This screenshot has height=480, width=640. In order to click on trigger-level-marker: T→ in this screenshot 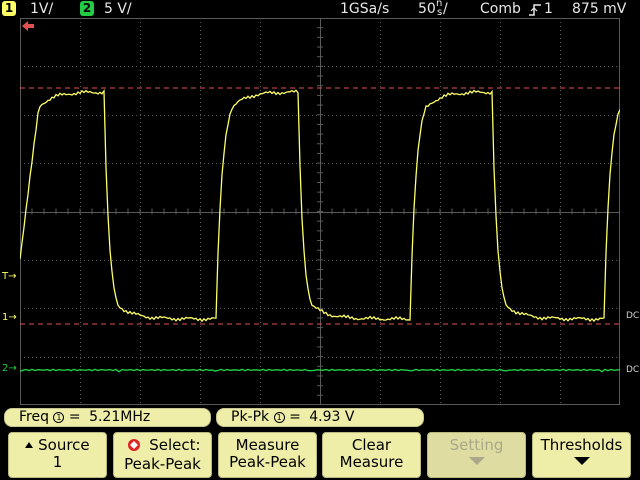, I will do `click(9, 276)`.